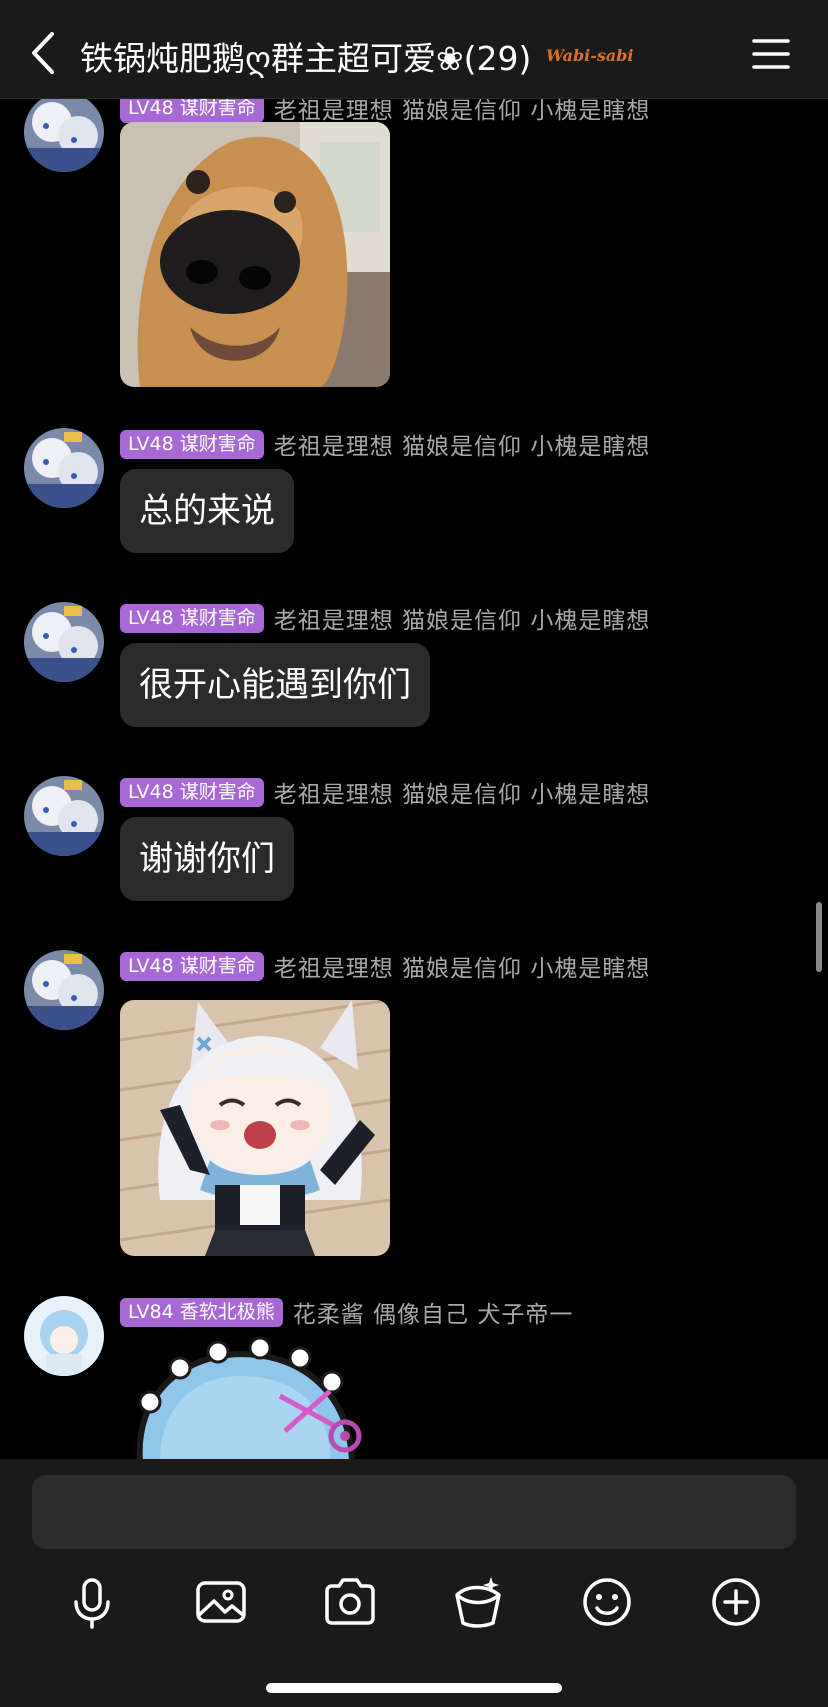 This screenshot has height=1707, width=828. I want to click on message-input, so click(414, 1512).